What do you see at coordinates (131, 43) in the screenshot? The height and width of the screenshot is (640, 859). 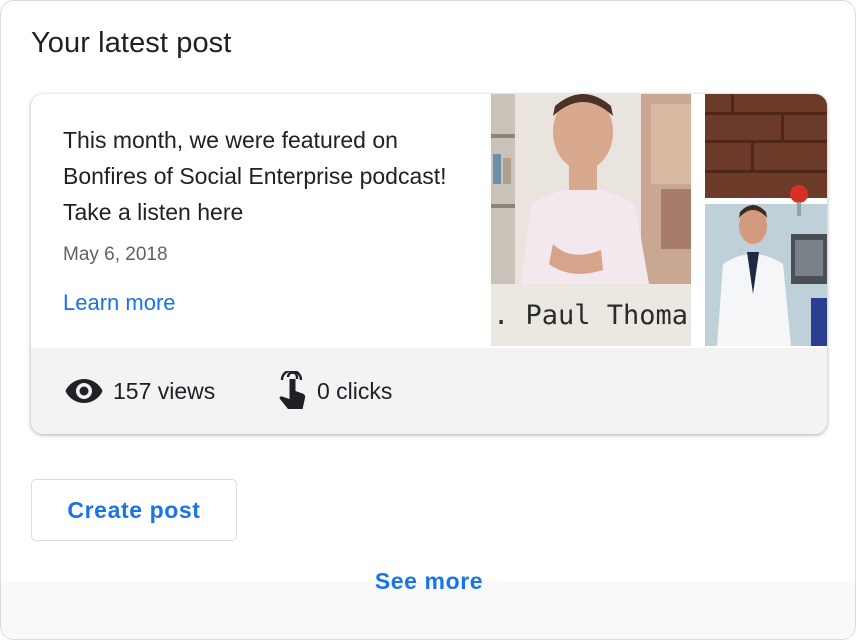 I see `section-title: Your latest post` at bounding box center [131, 43].